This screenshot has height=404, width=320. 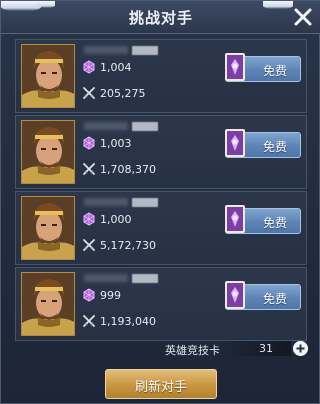 What do you see at coordinates (128, 245) in the screenshot?
I see `power-value: 5,172,730` at bounding box center [128, 245].